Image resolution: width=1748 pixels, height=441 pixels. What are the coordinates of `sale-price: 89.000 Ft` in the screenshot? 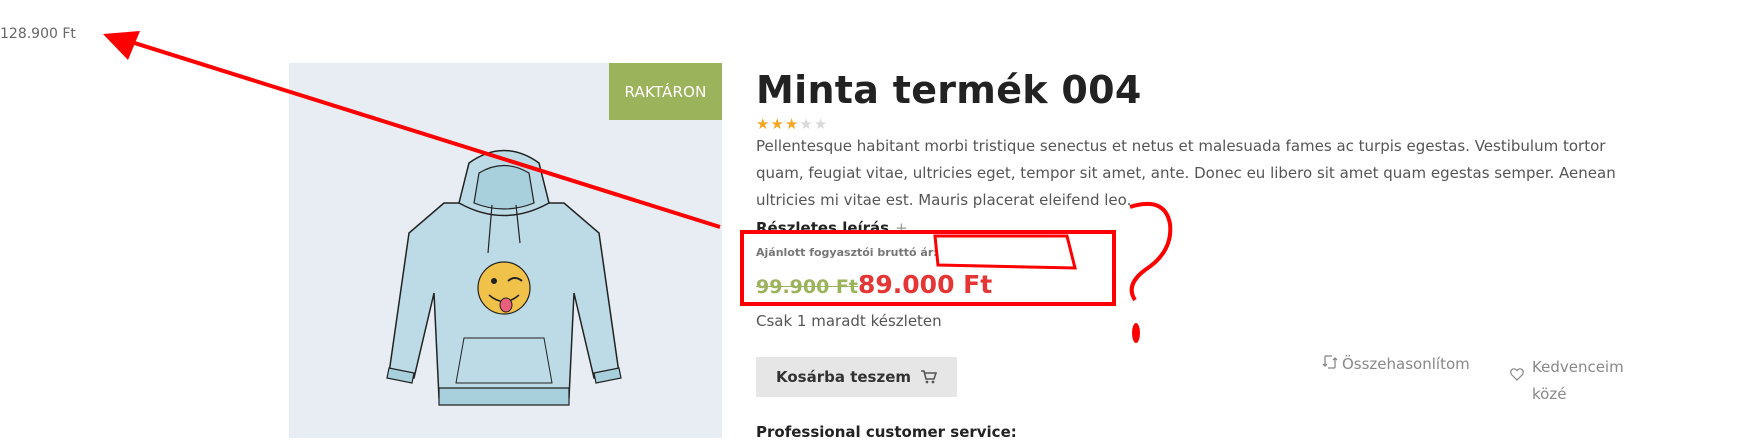 It's located at (925, 284).